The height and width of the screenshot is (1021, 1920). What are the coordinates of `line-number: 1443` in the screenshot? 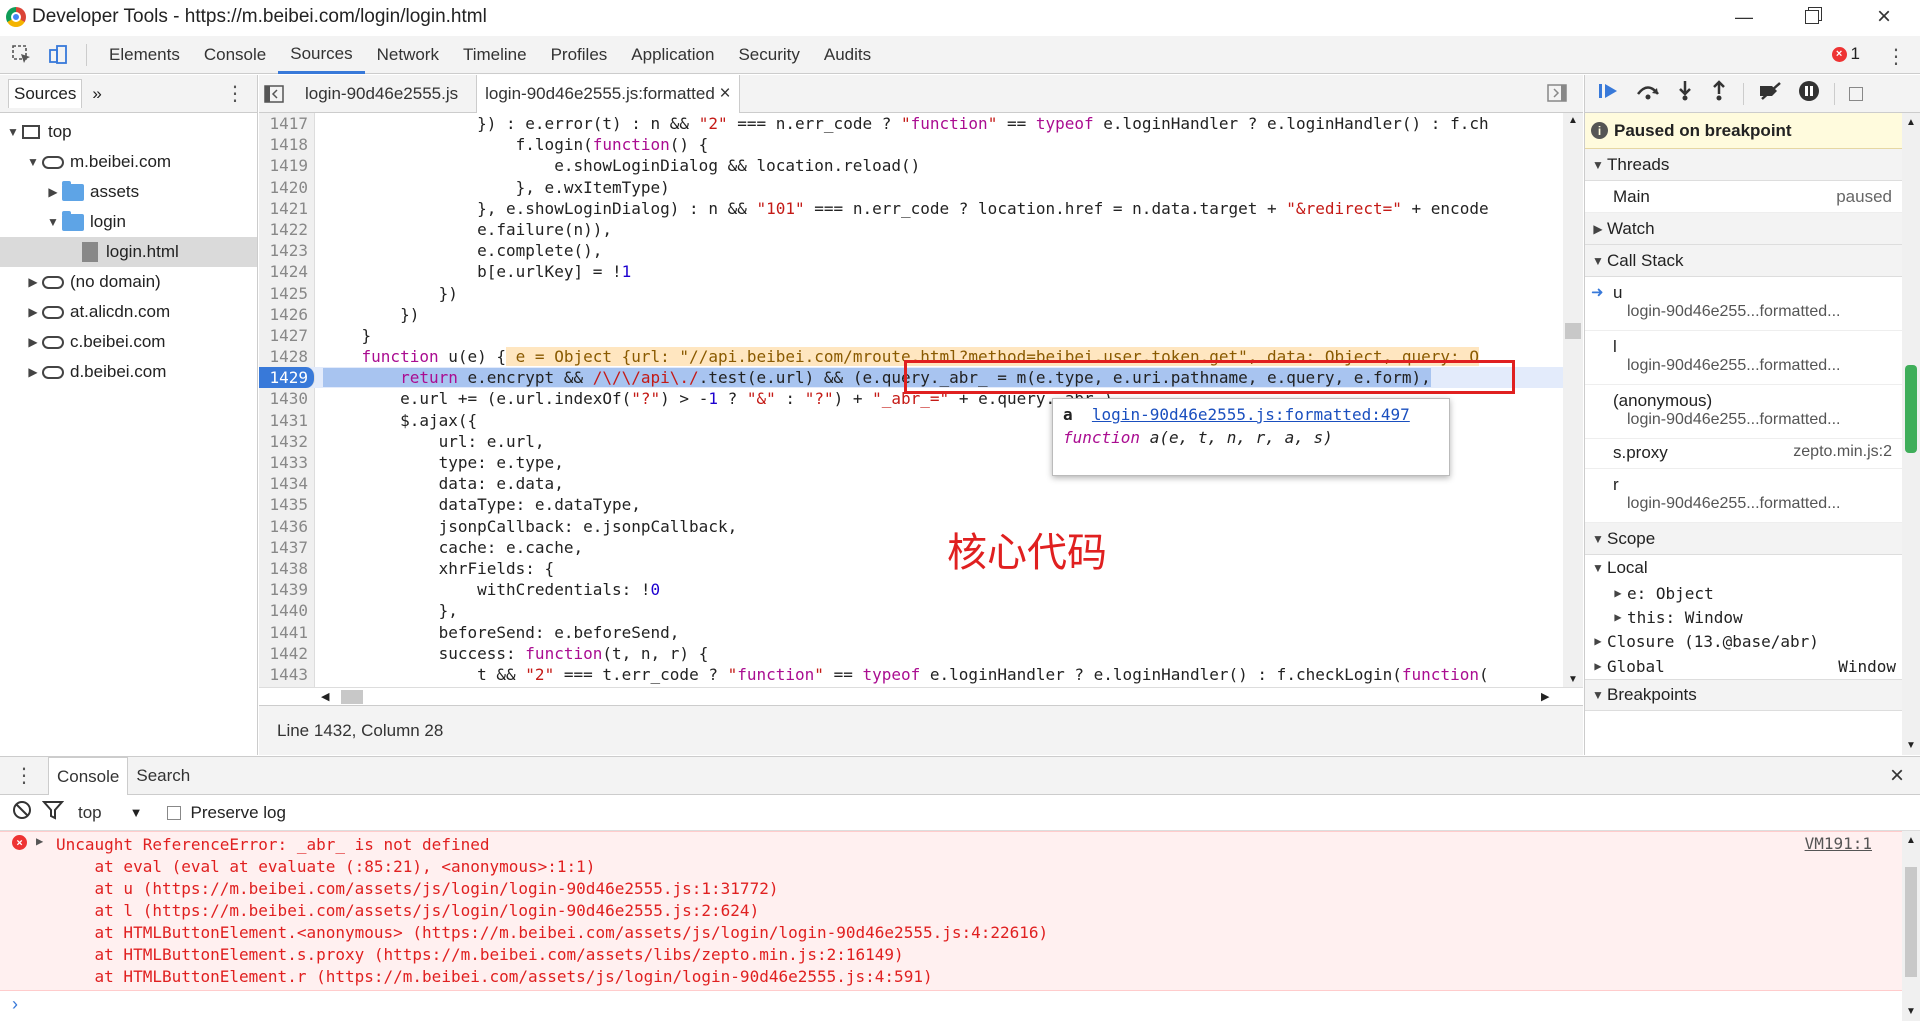 It's located at (287, 674).